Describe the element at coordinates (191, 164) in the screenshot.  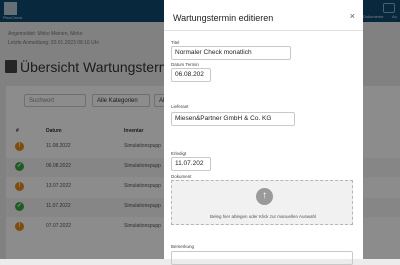
I see `done-date-input: 11.07.202` at that location.